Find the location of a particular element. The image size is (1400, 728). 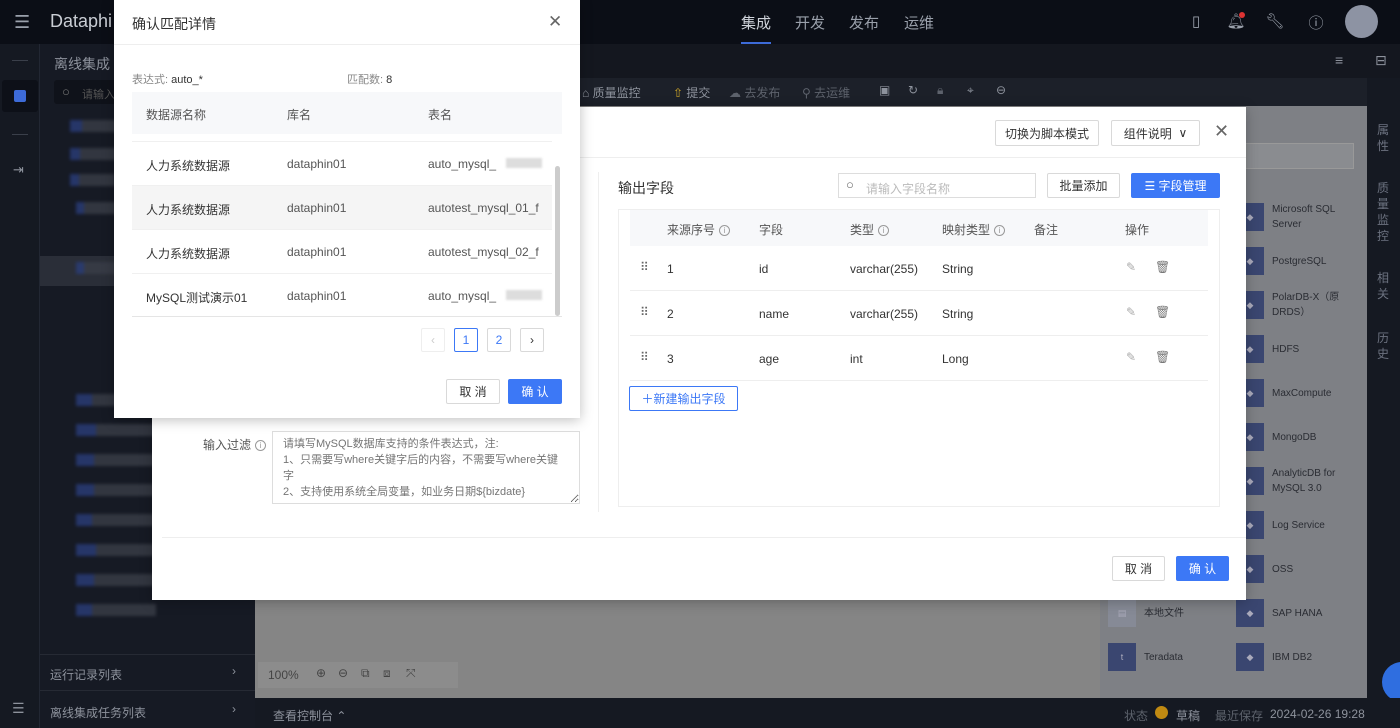

table-row: MySQL测试演示01 dataphin01 auto_mysql_ is located at coordinates (342, 295).